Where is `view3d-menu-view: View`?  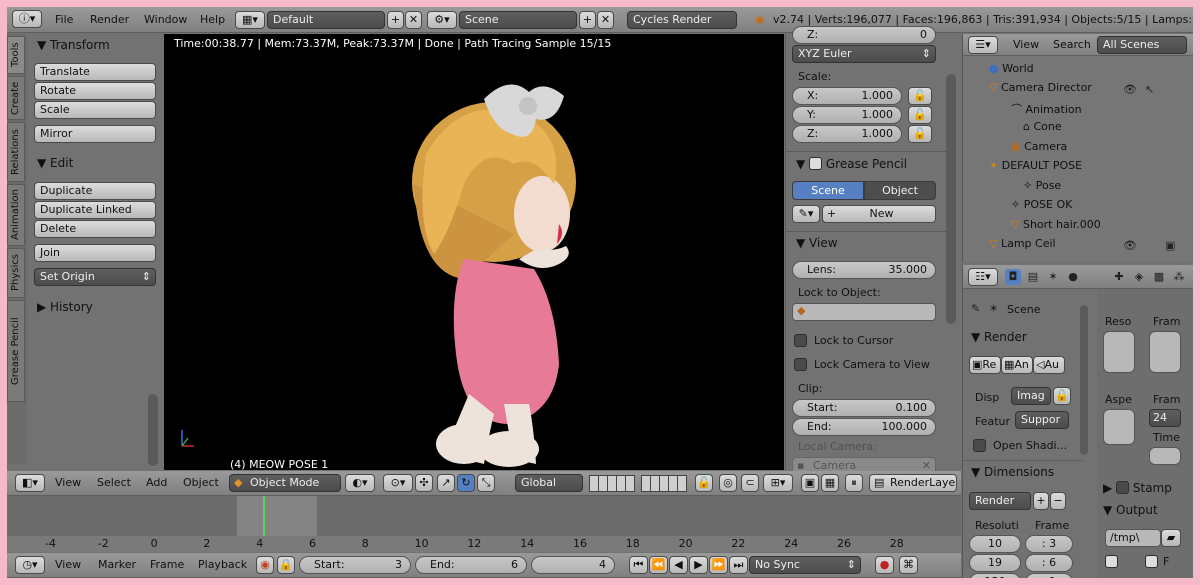 view3d-menu-view: View is located at coordinates (68, 483).